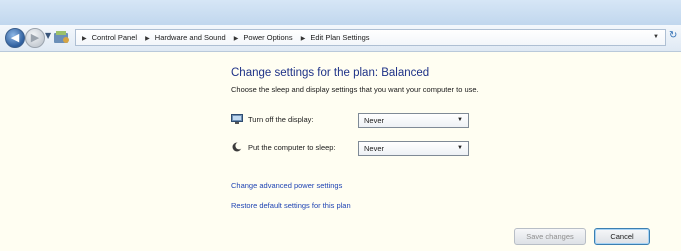  I want to click on window-title-strip, so click(340, 12).